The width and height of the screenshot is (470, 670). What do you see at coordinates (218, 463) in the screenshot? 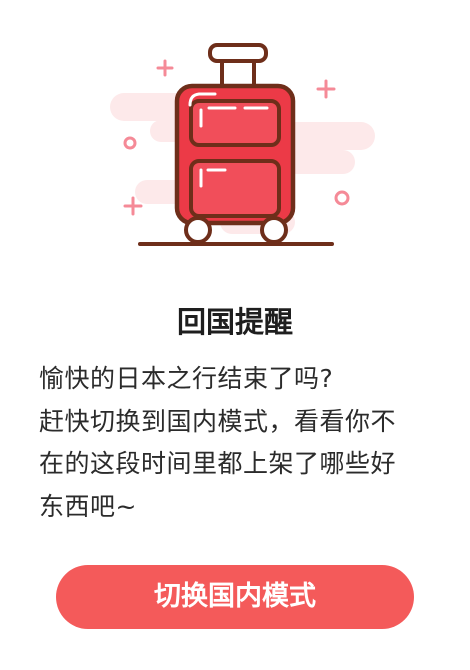
I see `message-line: 在的这段时间里都上架了哪些好` at bounding box center [218, 463].